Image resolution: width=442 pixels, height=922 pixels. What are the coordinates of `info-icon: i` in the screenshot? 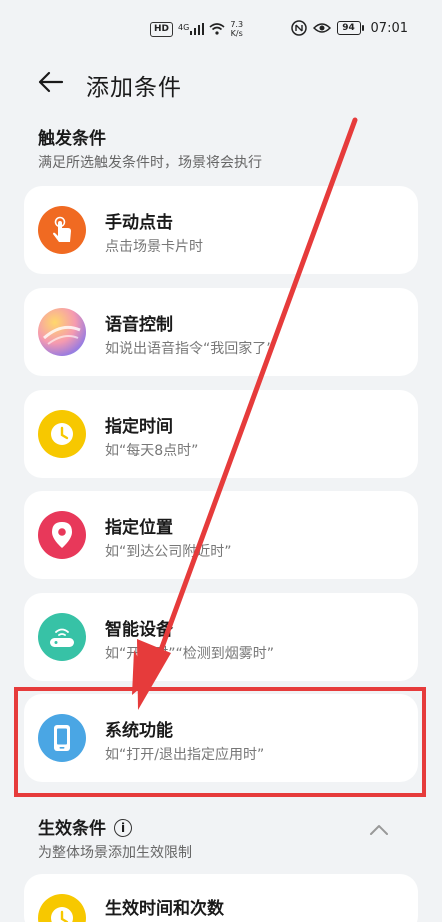 It's located at (123, 828).